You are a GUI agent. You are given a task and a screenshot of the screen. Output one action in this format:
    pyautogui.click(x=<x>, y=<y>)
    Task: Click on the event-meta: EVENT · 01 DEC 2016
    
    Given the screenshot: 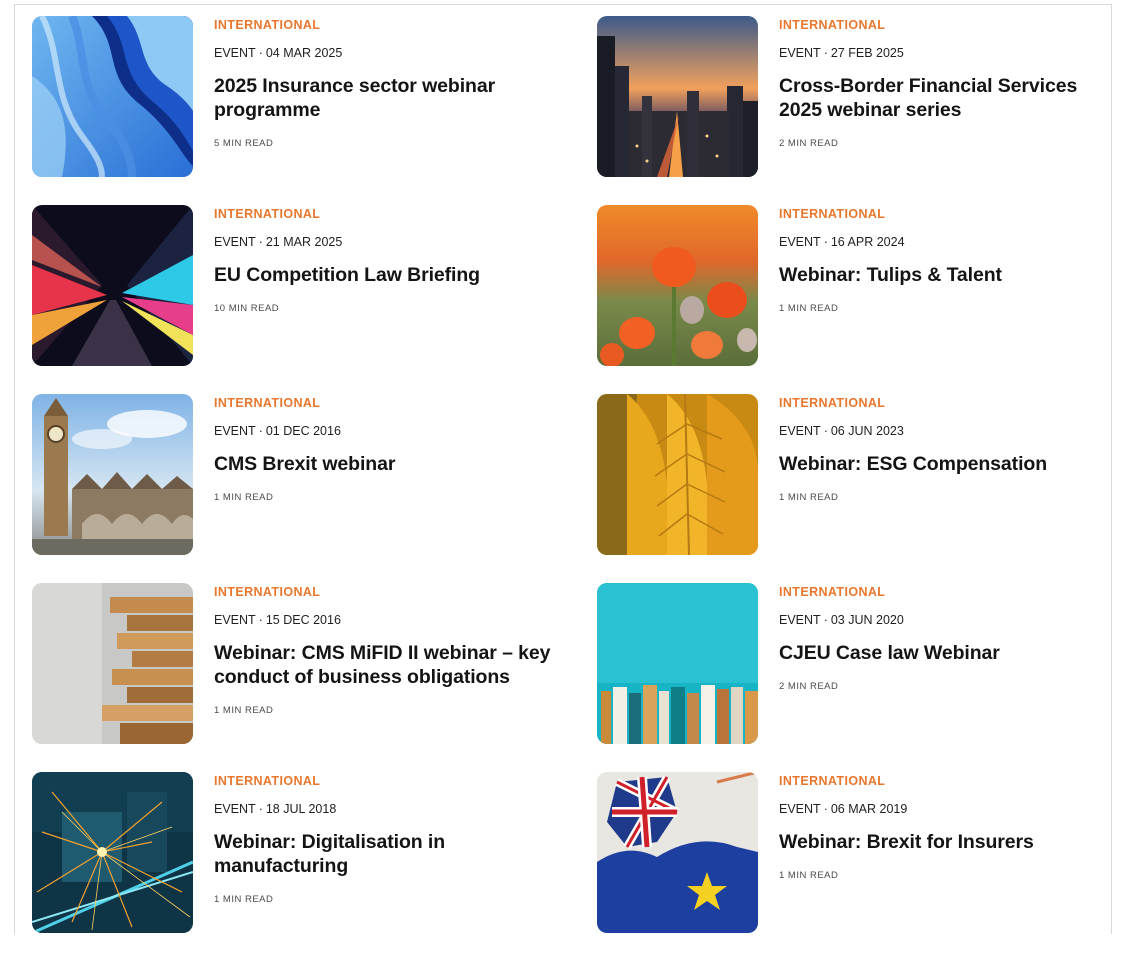 What is the action you would take?
    pyautogui.click(x=399, y=431)
    